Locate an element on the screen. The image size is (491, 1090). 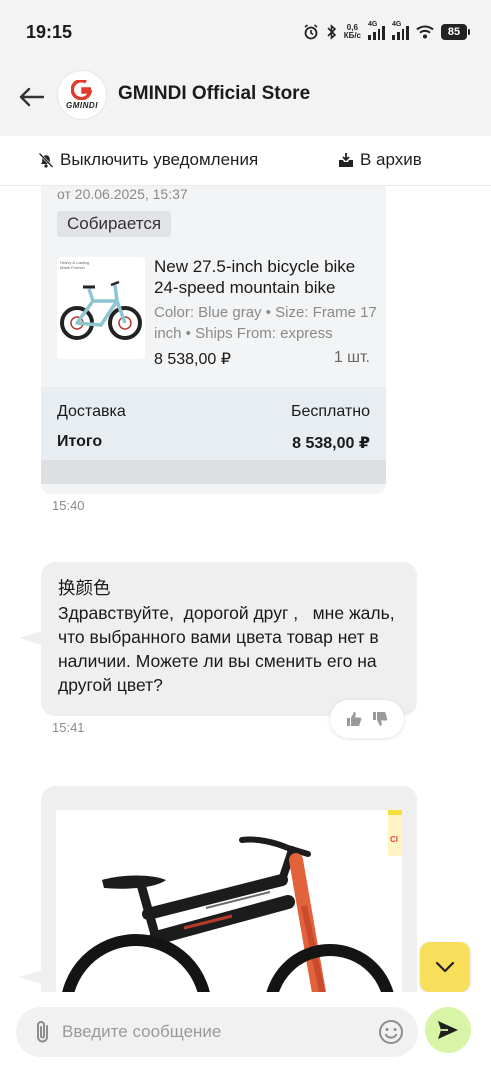
net-speed: 0,6 КБ/с is located at coordinates (352, 32).